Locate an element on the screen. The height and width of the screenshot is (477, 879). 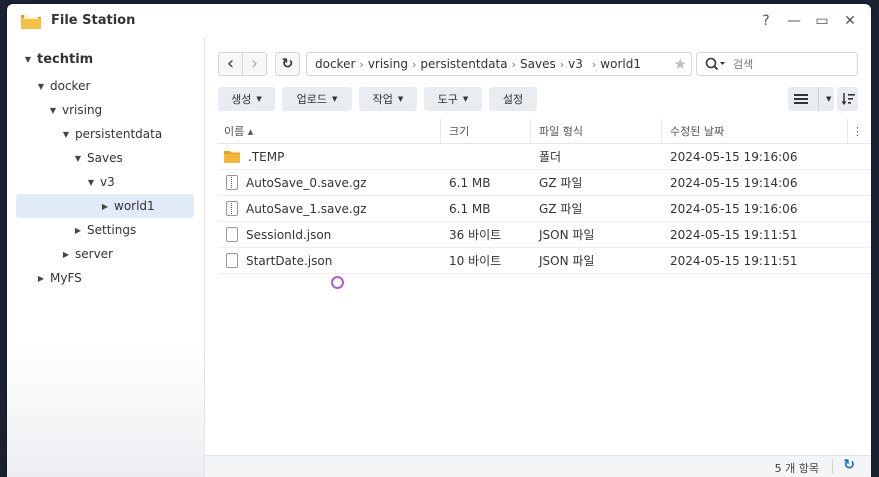
chevron-left-icon: ‹ is located at coordinates (230, 63).